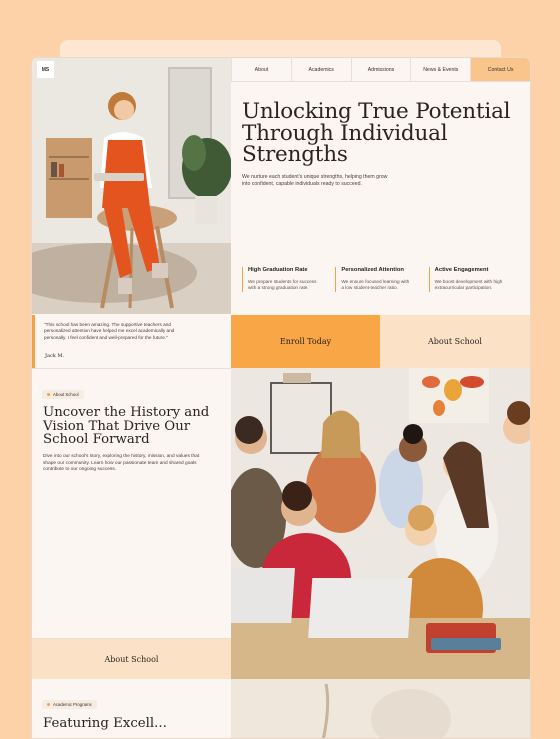  Describe the element at coordinates (305, 341) in the screenshot. I see `enroll-button: Enroll Today` at that location.